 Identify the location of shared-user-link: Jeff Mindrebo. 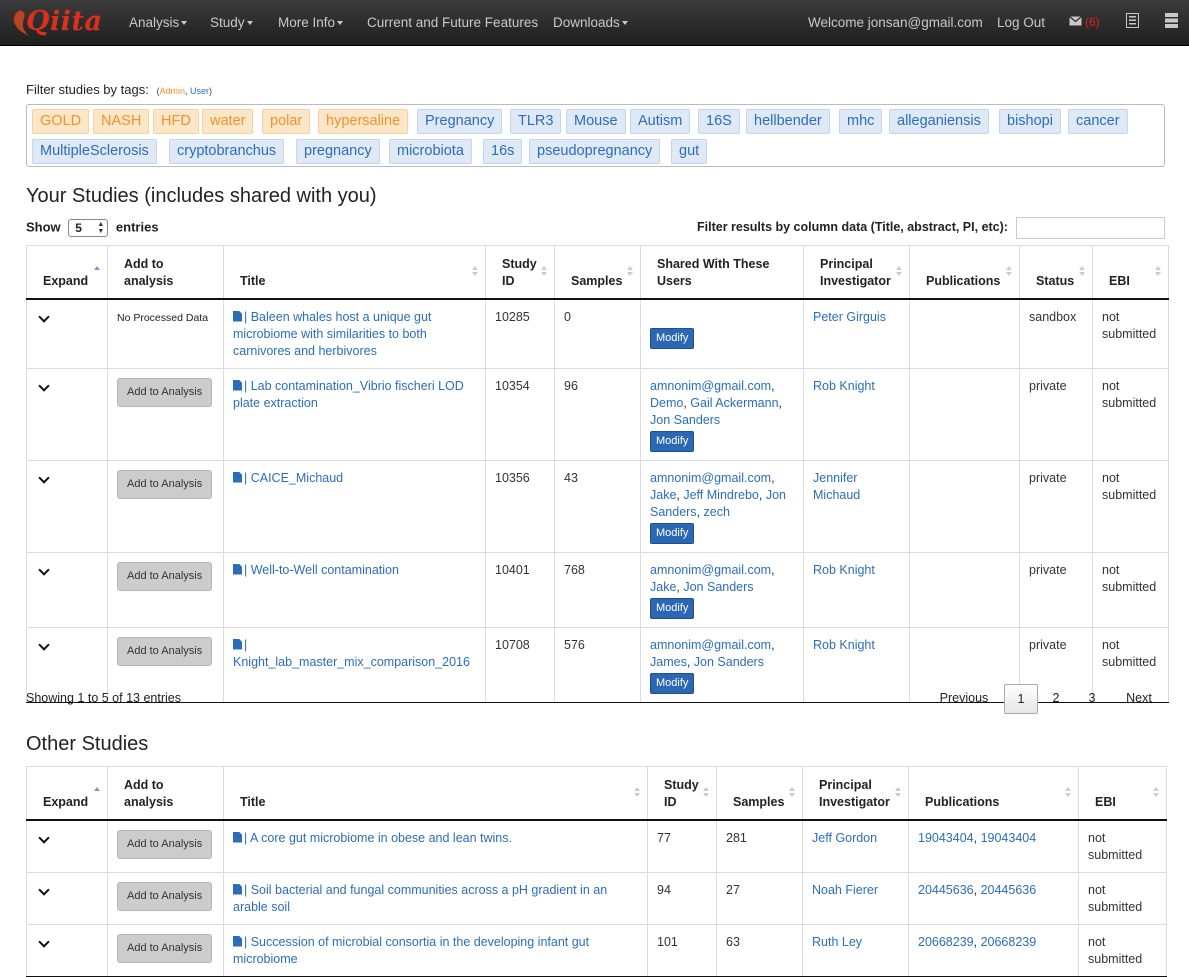
(721, 495).